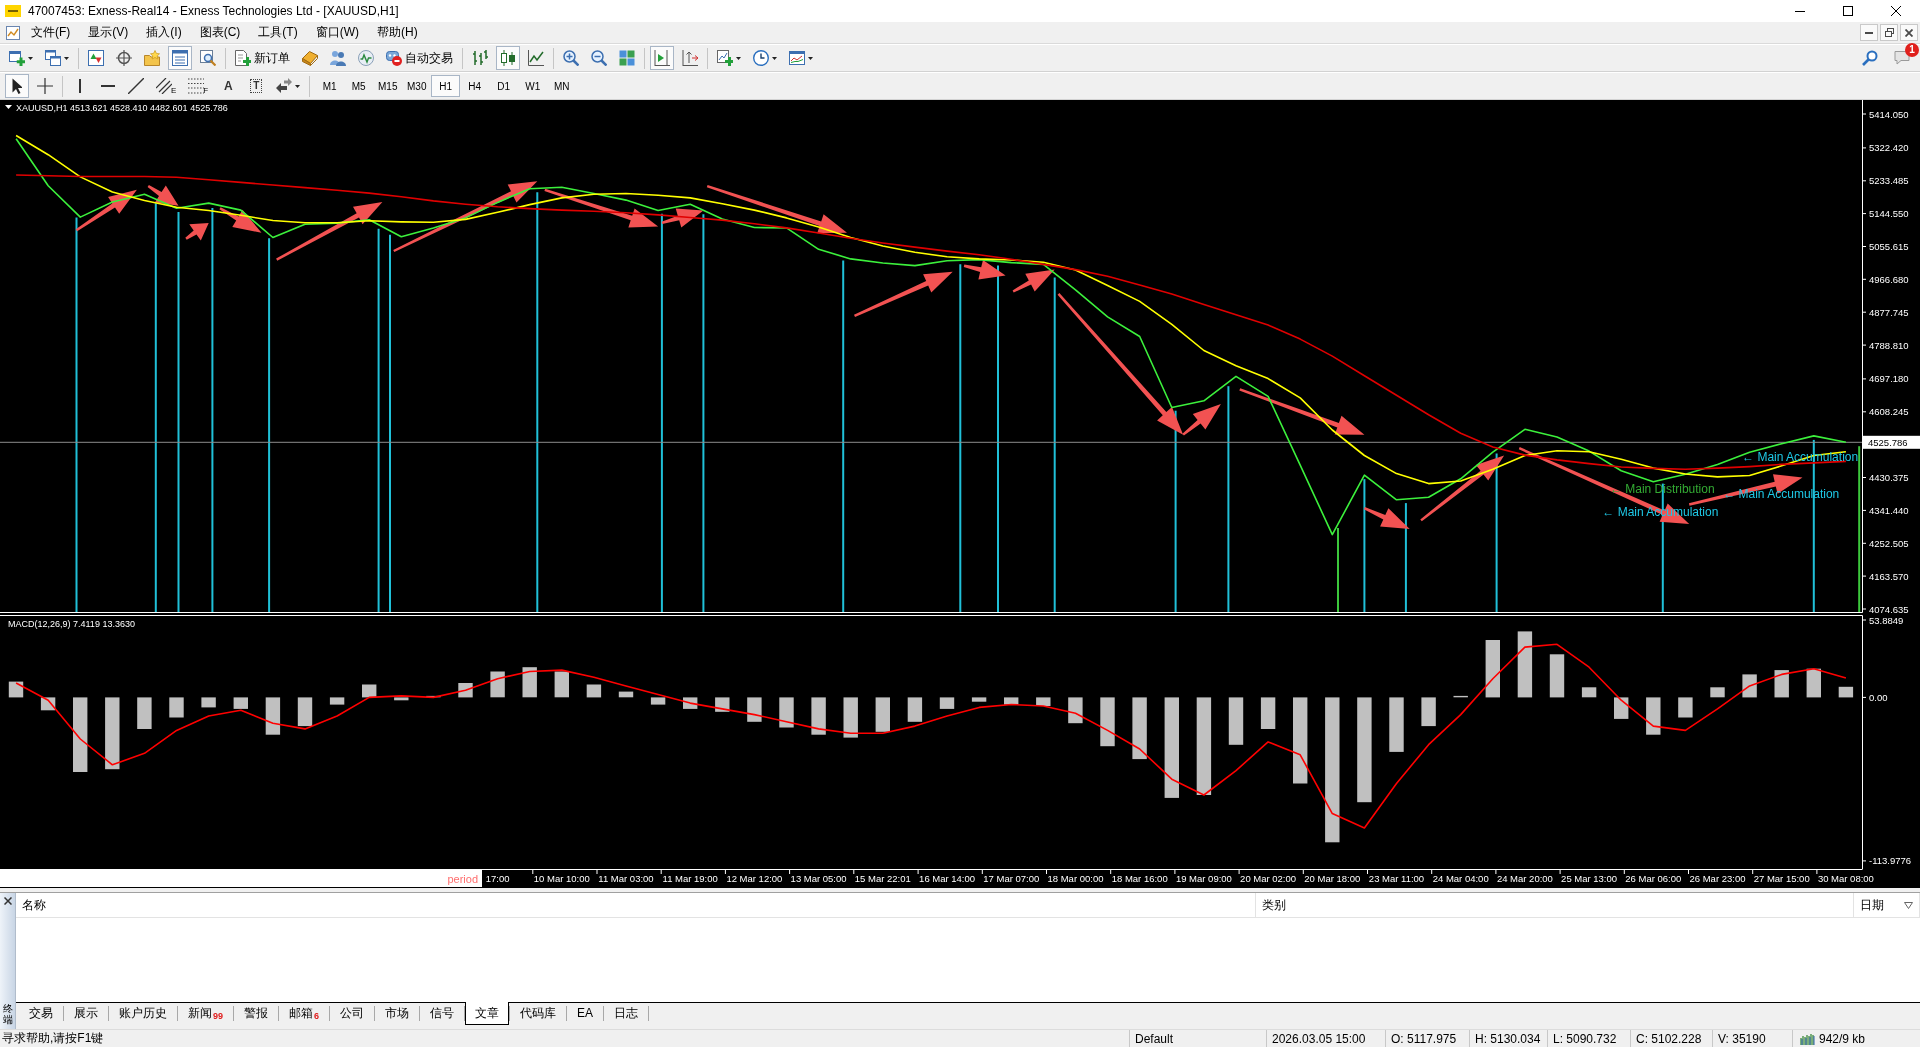 Image resolution: width=1920 pixels, height=1047 pixels. What do you see at coordinates (218, 1016) in the screenshot?
I see `unread-count: 99` at bounding box center [218, 1016].